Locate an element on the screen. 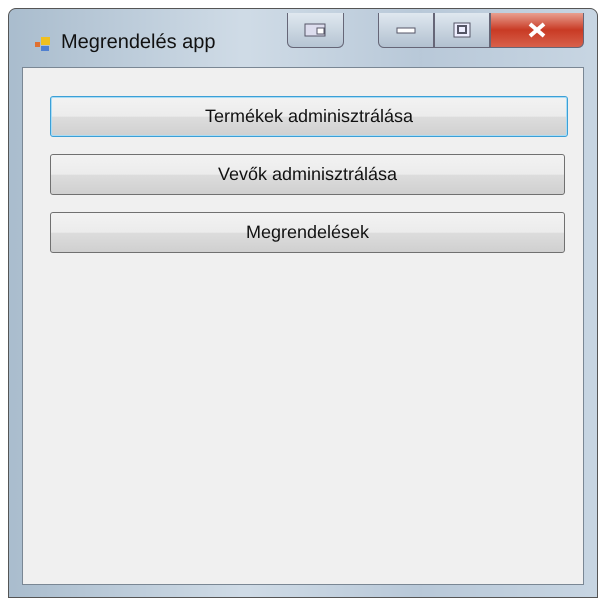  menu-button: Termékek adminisztrálása is located at coordinates (309, 116).